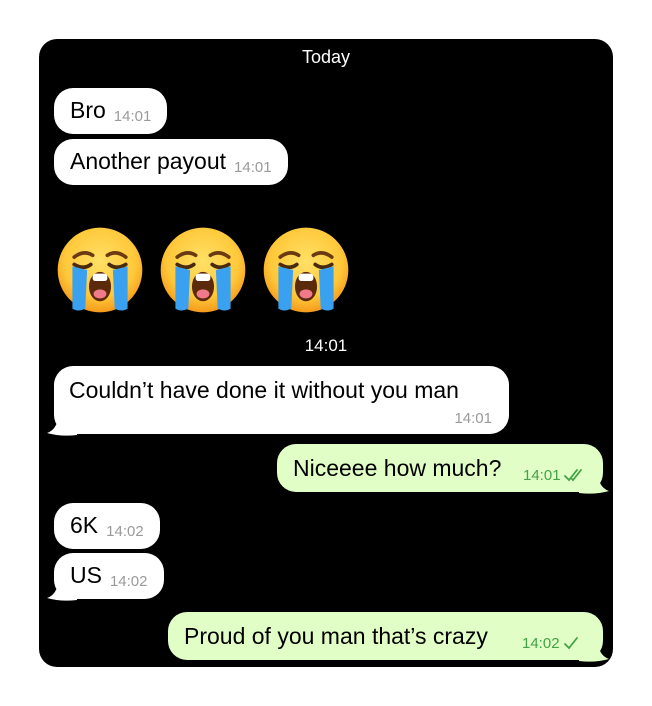  Describe the element at coordinates (572, 475) in the screenshot. I see `double-check-icon` at that location.